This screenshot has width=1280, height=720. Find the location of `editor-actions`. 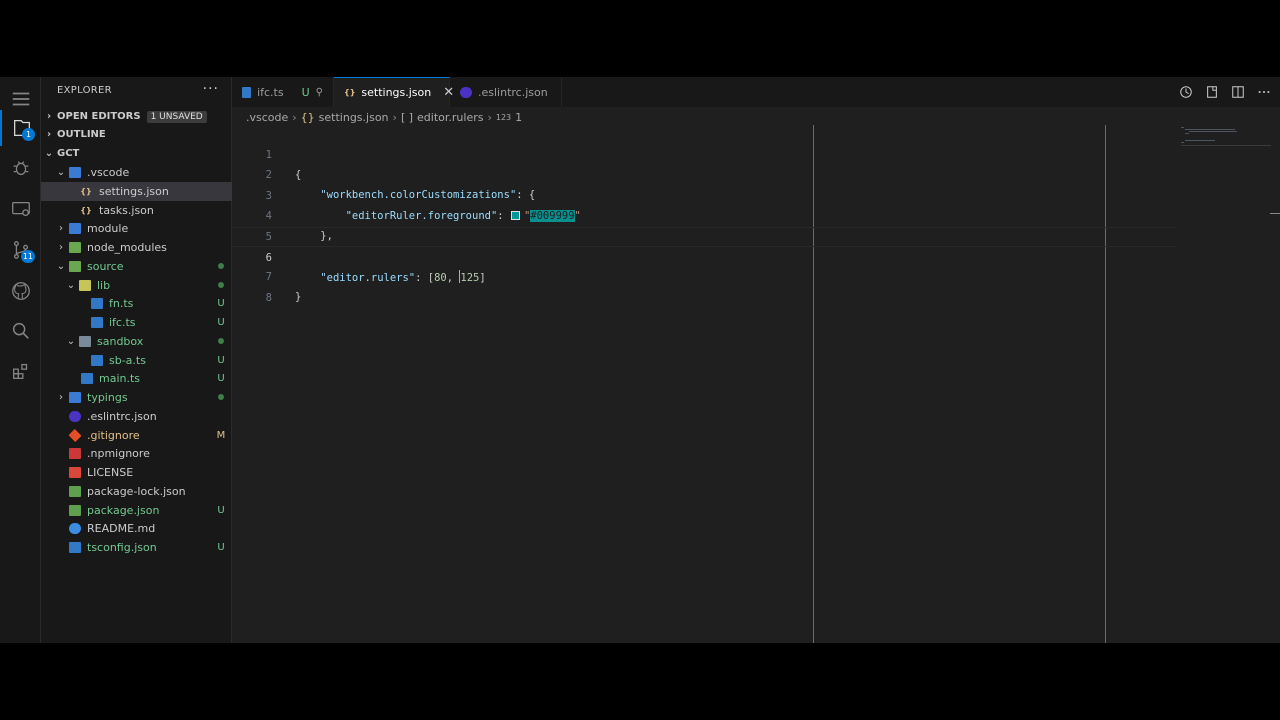

editor-actions is located at coordinates (1225, 92).